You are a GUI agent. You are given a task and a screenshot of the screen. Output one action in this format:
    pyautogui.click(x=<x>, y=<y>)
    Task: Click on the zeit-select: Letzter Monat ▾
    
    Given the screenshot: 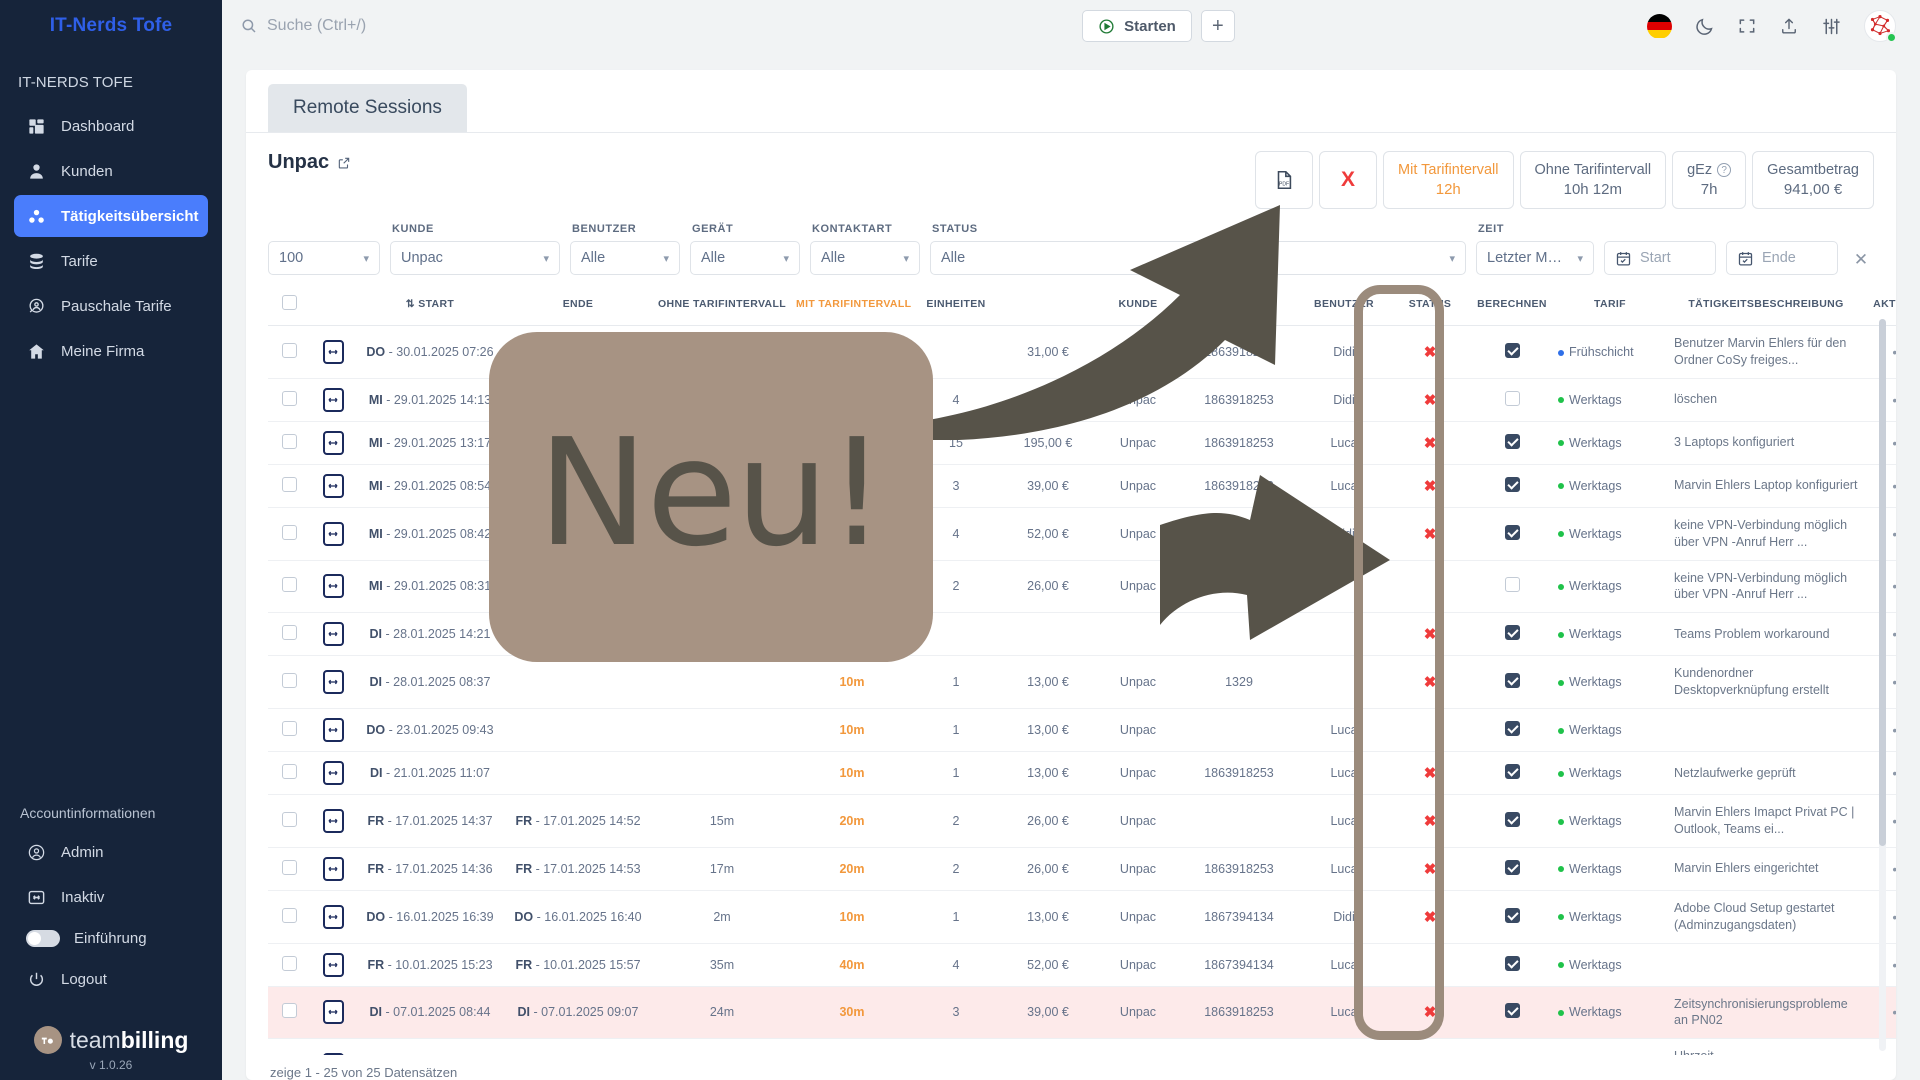 What is the action you would take?
    pyautogui.click(x=1535, y=258)
    